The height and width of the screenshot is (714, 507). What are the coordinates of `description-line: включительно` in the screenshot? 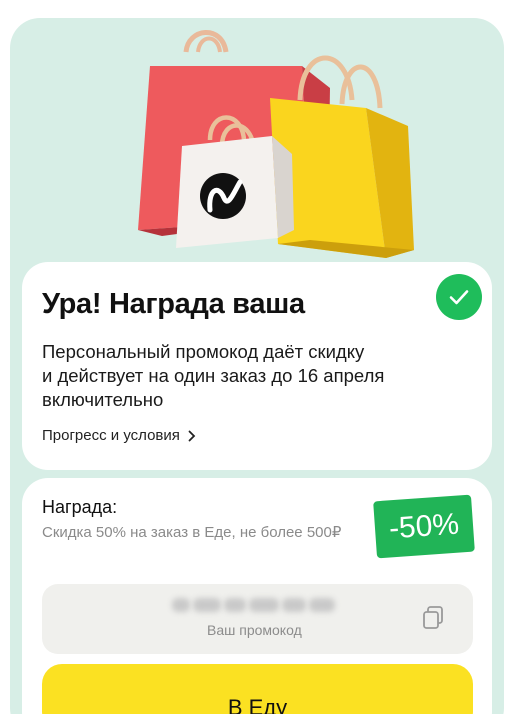 It's located at (103, 399).